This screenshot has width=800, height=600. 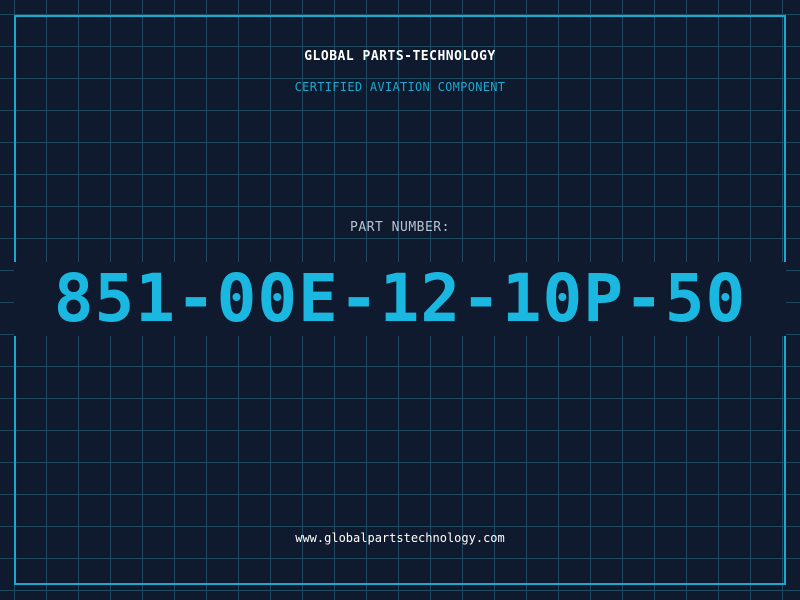 What do you see at coordinates (400, 227) in the screenshot?
I see `part-number-label: PART NUMBER:` at bounding box center [400, 227].